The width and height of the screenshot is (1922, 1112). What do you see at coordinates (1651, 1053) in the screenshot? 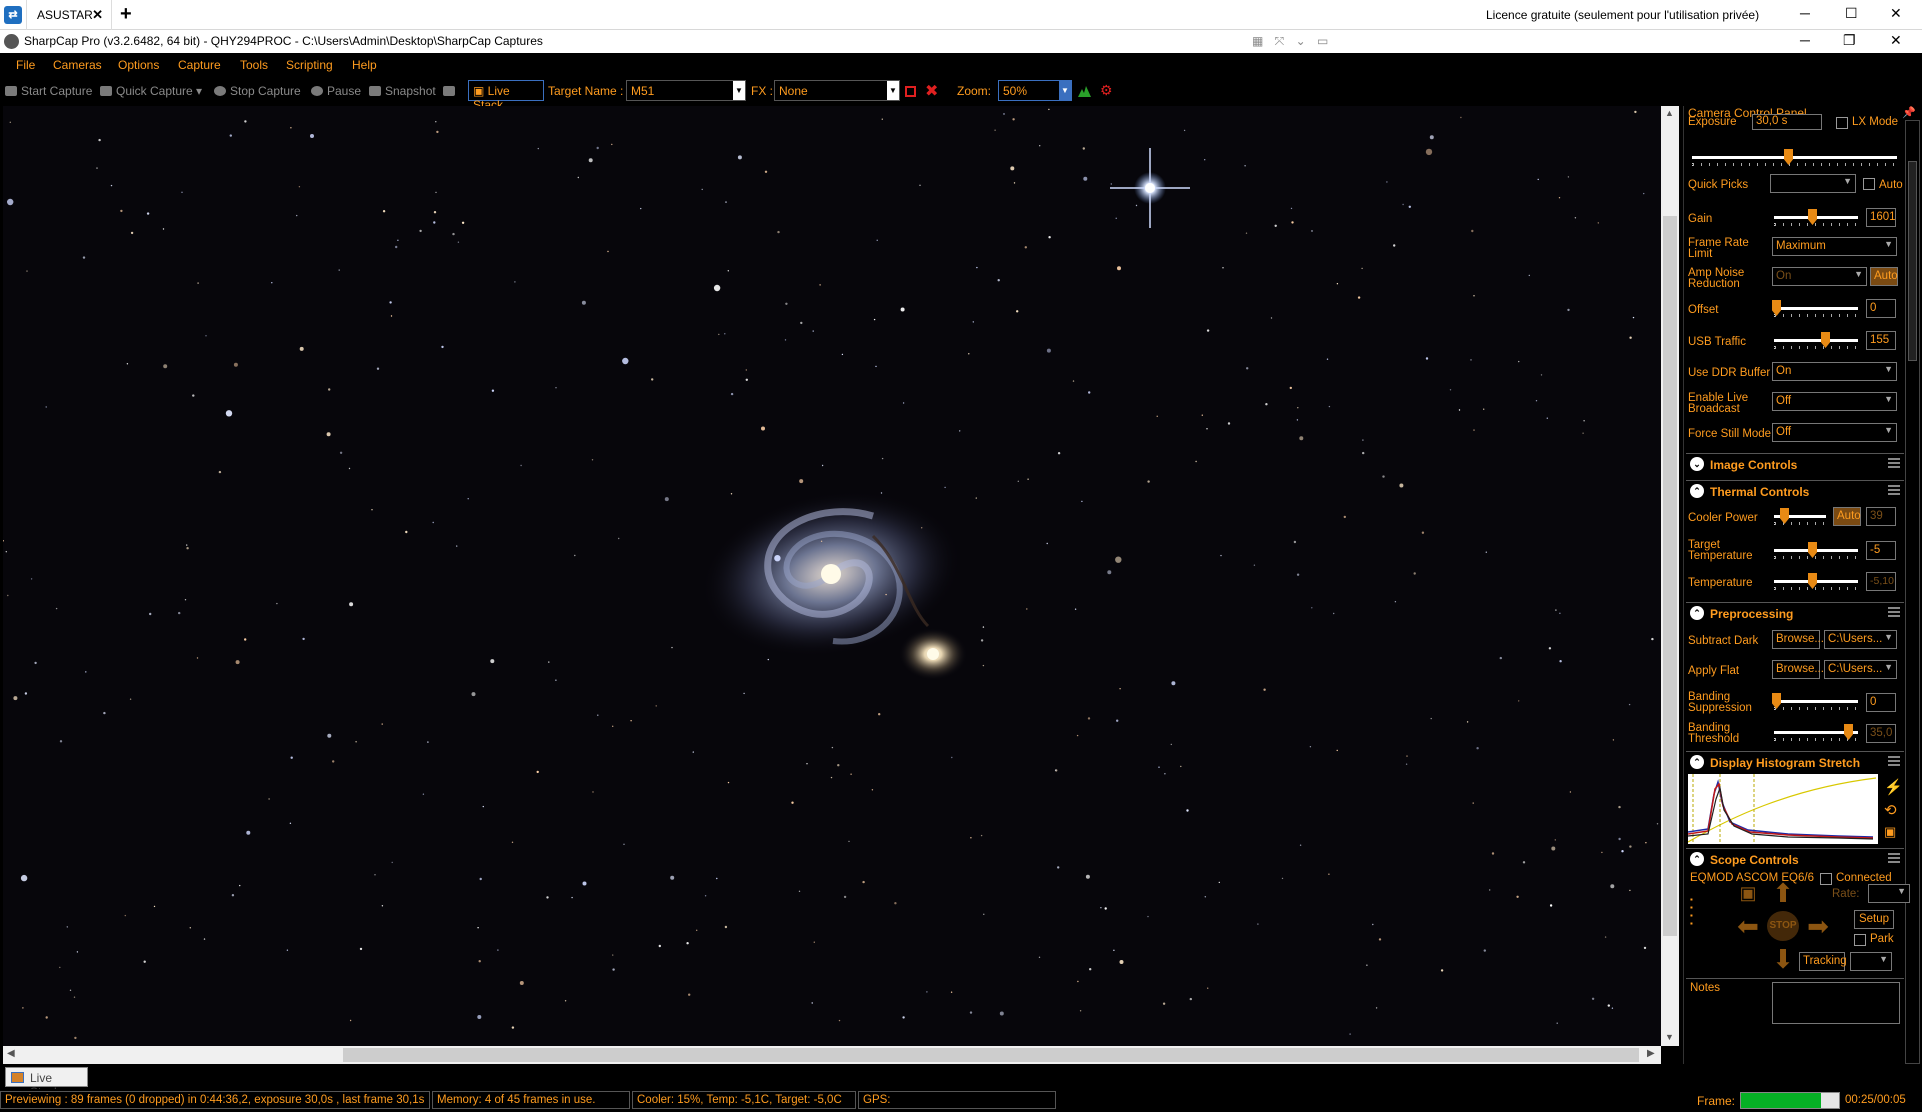
I see `scroll-right-icon: ▶` at bounding box center [1651, 1053].